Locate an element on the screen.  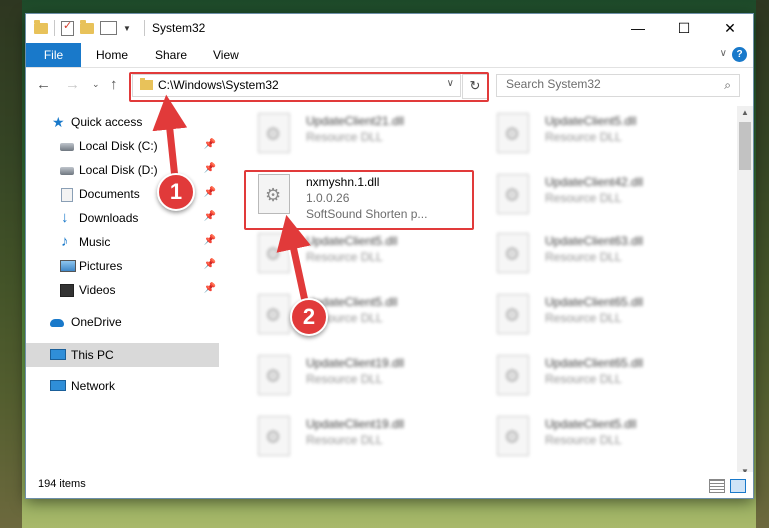
file-tile: UpdateClient42.dll Resource DLL is located at coordinates (598, 195).